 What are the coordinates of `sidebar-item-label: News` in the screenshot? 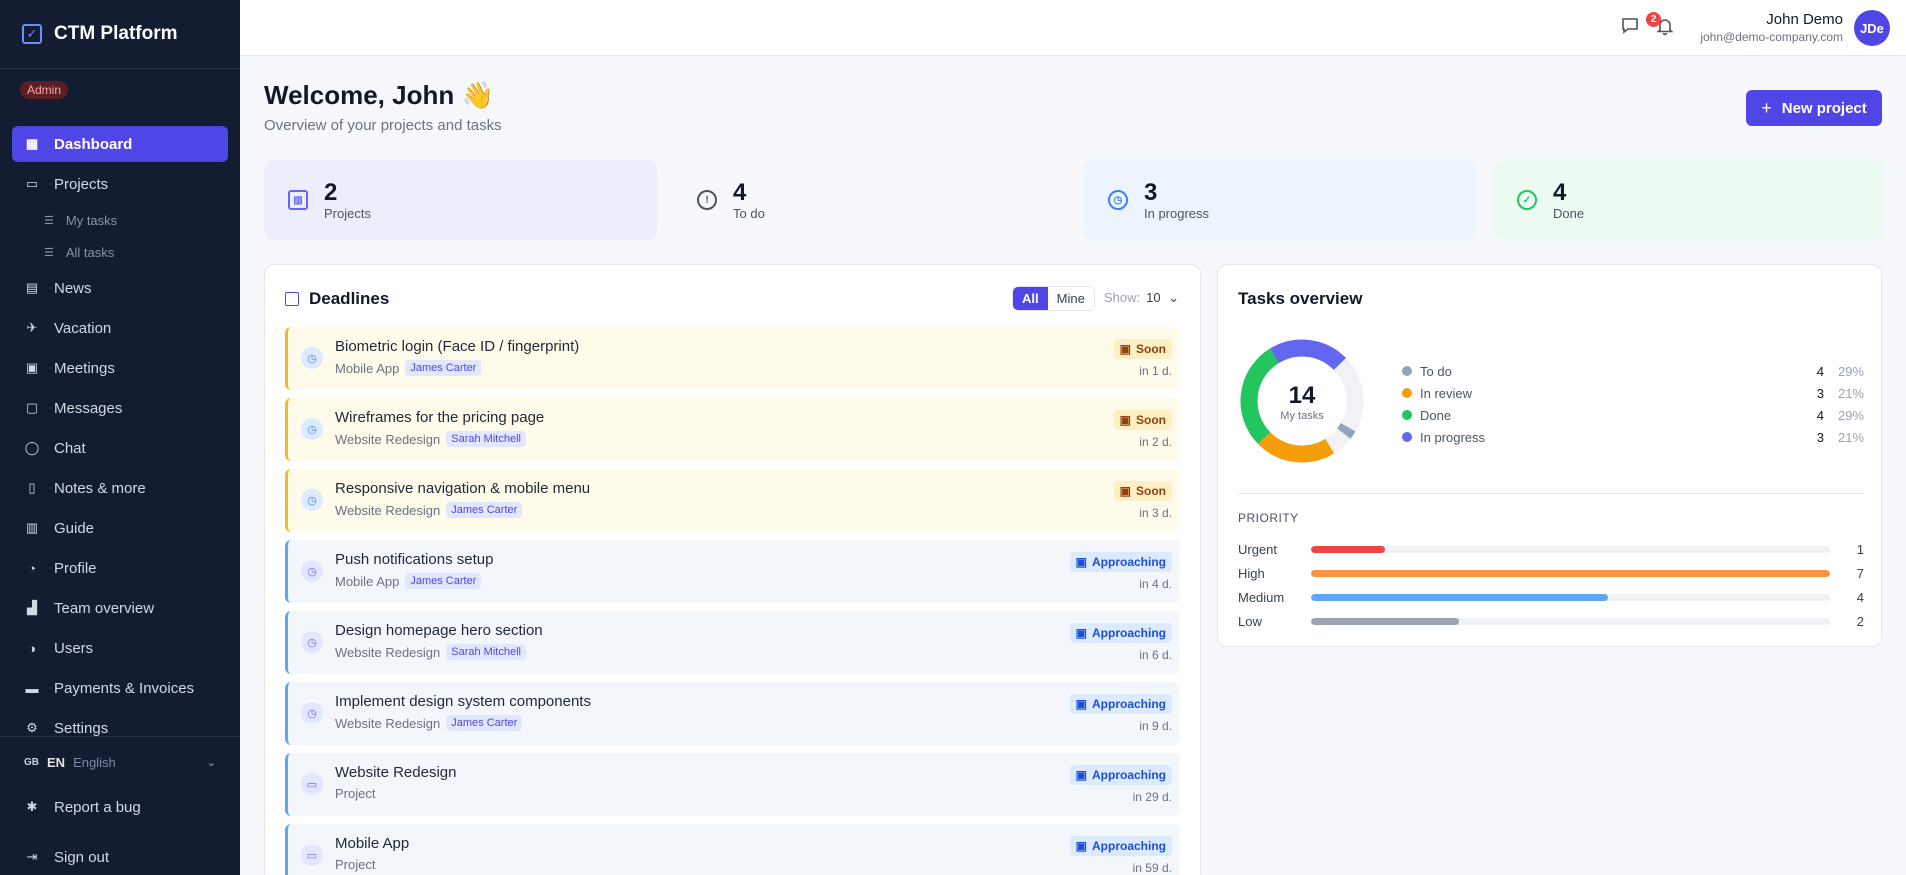 It's located at (73, 288).